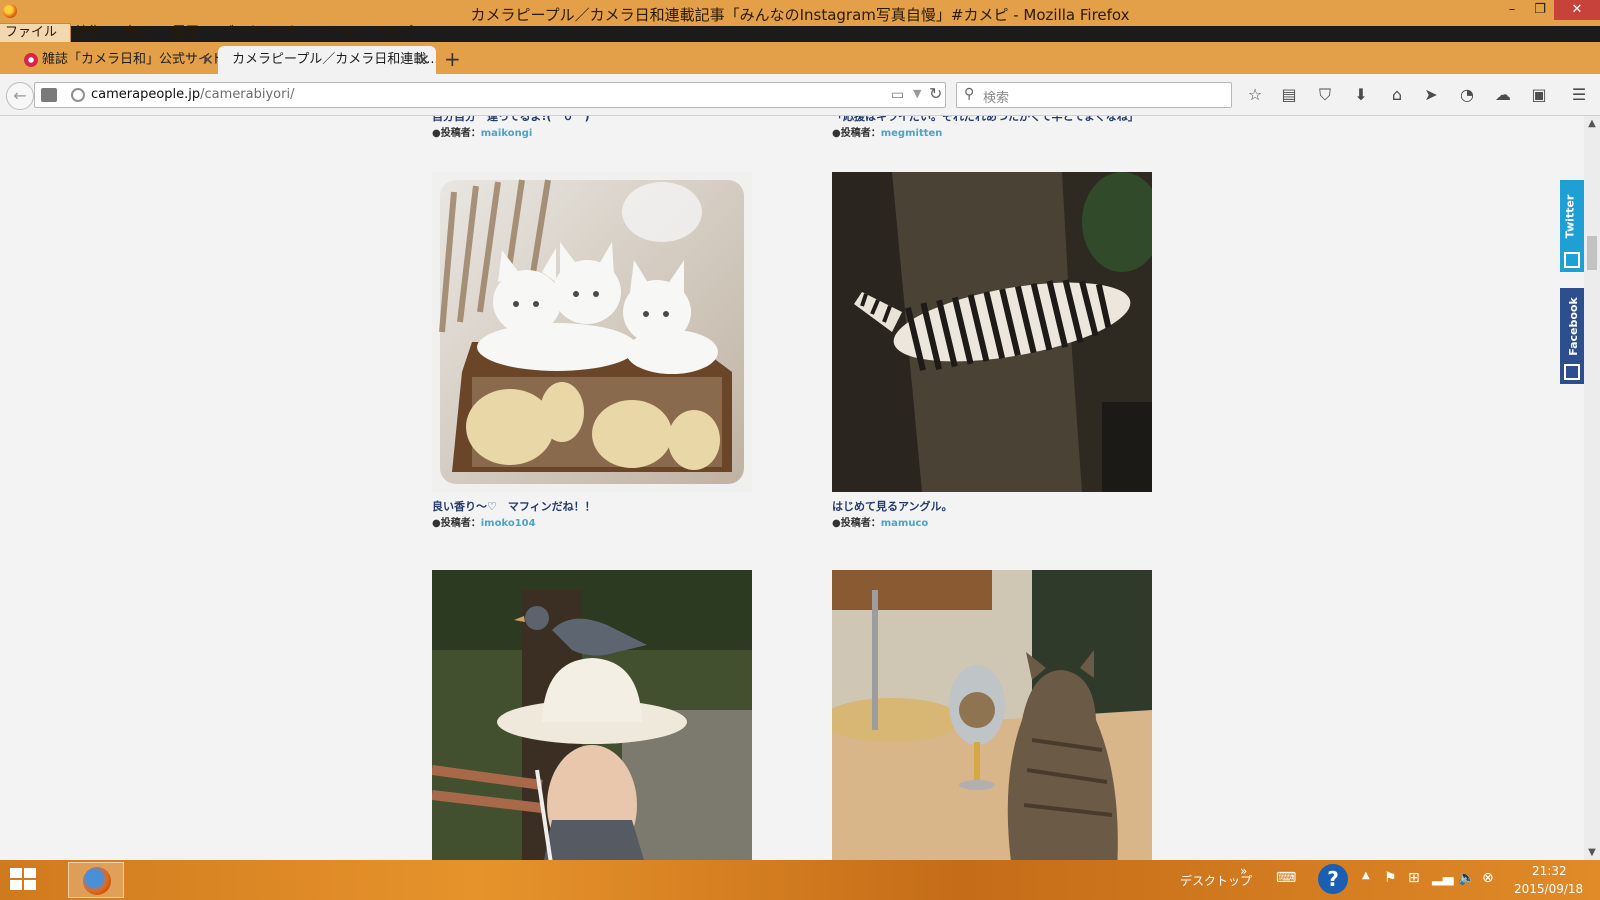  What do you see at coordinates (1390, 878) in the screenshot?
I see `flag-icon: ⚑` at bounding box center [1390, 878].